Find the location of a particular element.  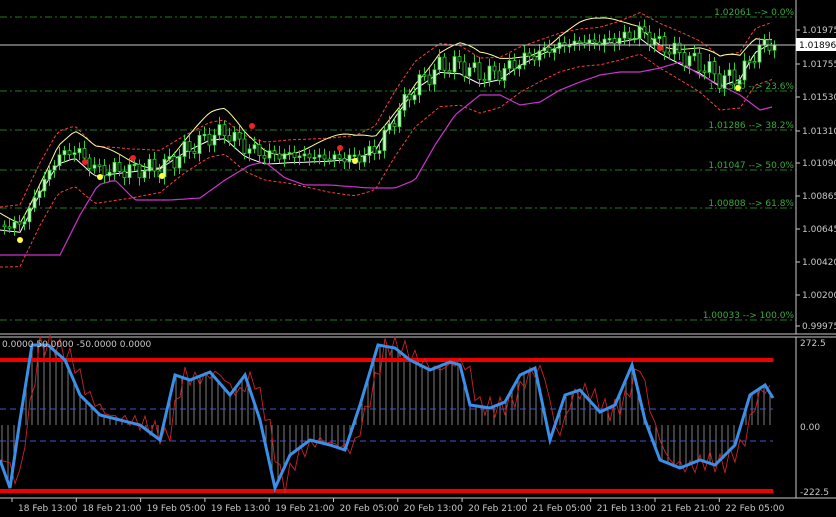

time-tick-label: 18 Feb 21:00 is located at coordinates (111, 509).